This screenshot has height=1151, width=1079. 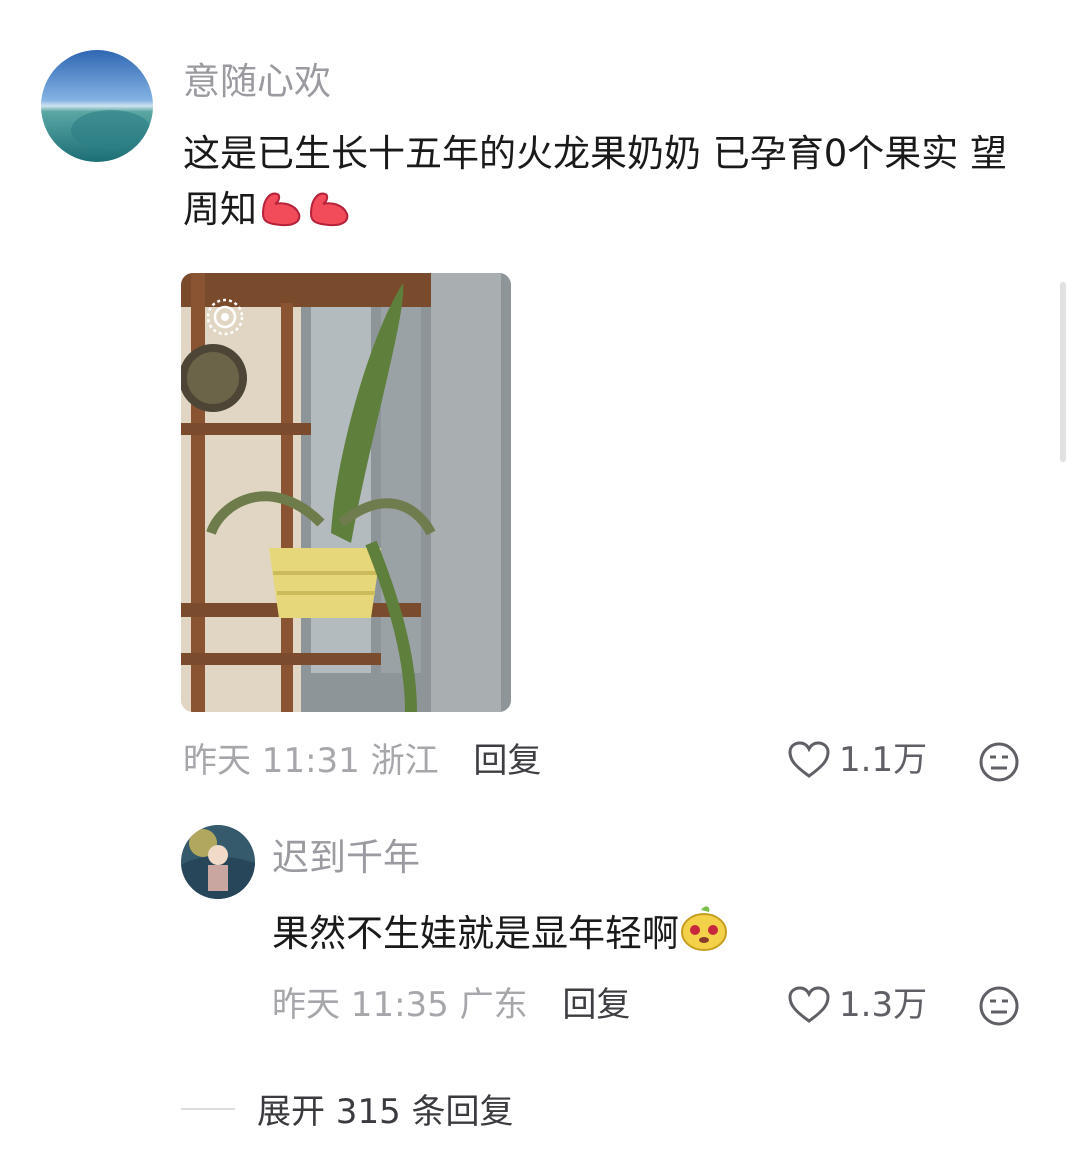 What do you see at coordinates (346, 857) in the screenshot?
I see `reply-username: 迟到千年` at bounding box center [346, 857].